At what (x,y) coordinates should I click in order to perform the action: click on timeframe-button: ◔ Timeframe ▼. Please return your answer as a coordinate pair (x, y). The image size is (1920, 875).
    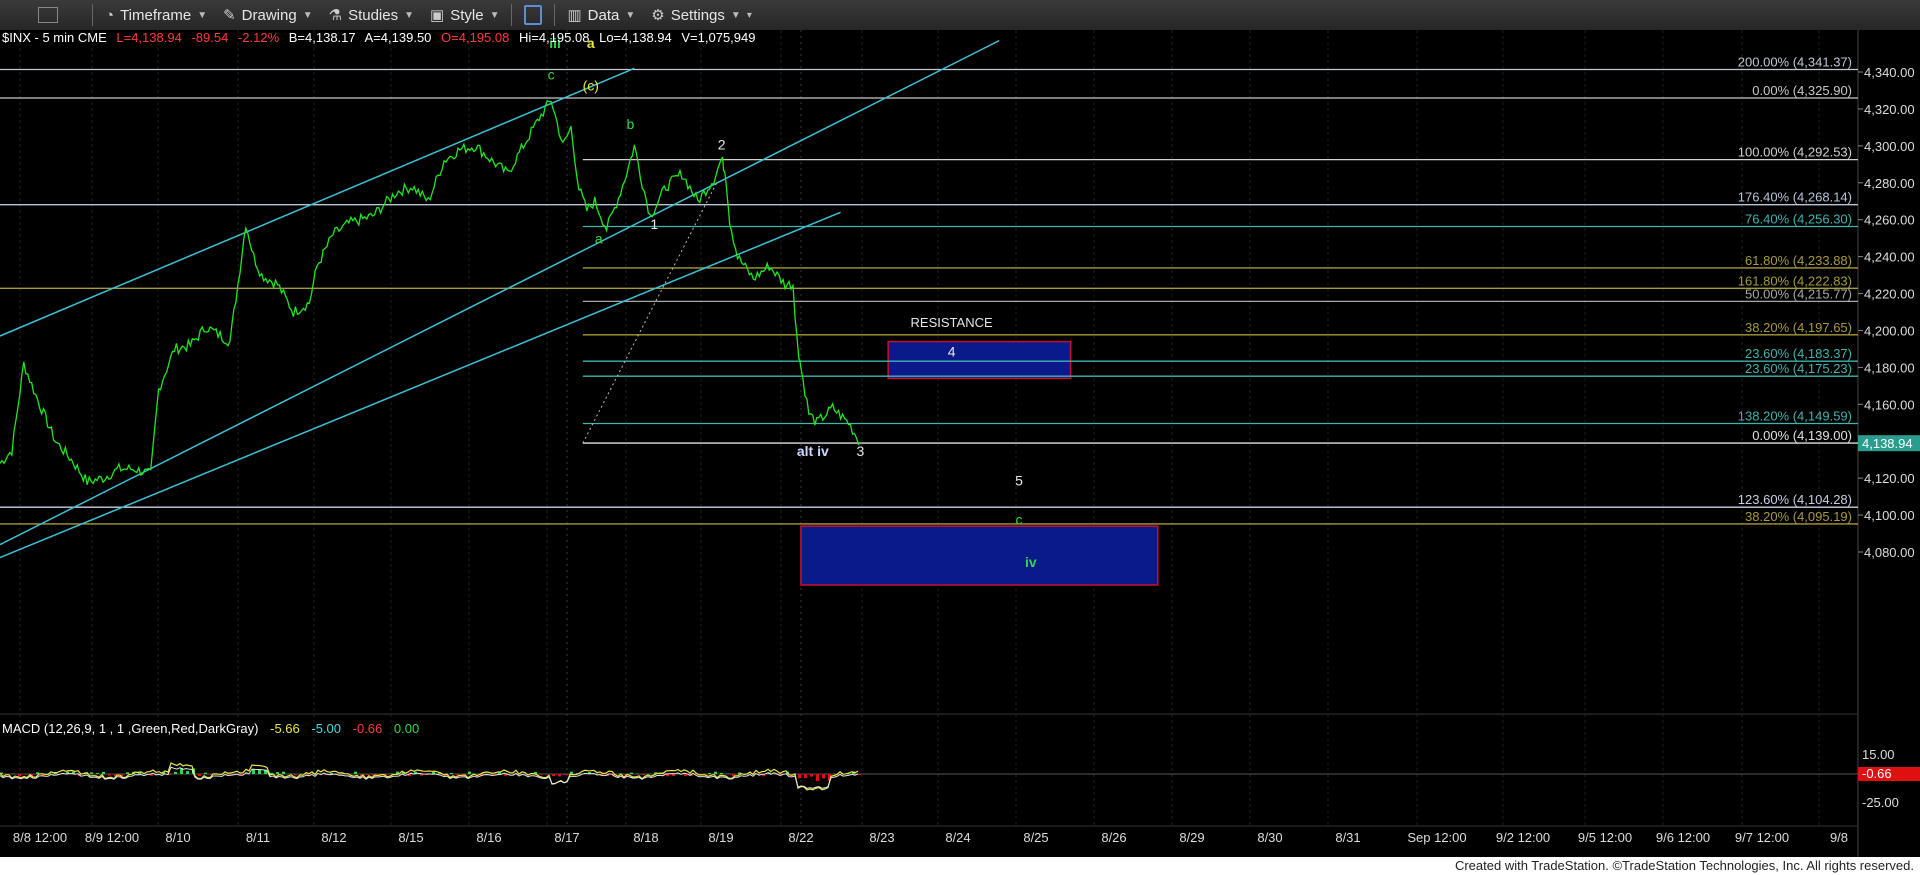
    Looking at the image, I should click on (156, 15).